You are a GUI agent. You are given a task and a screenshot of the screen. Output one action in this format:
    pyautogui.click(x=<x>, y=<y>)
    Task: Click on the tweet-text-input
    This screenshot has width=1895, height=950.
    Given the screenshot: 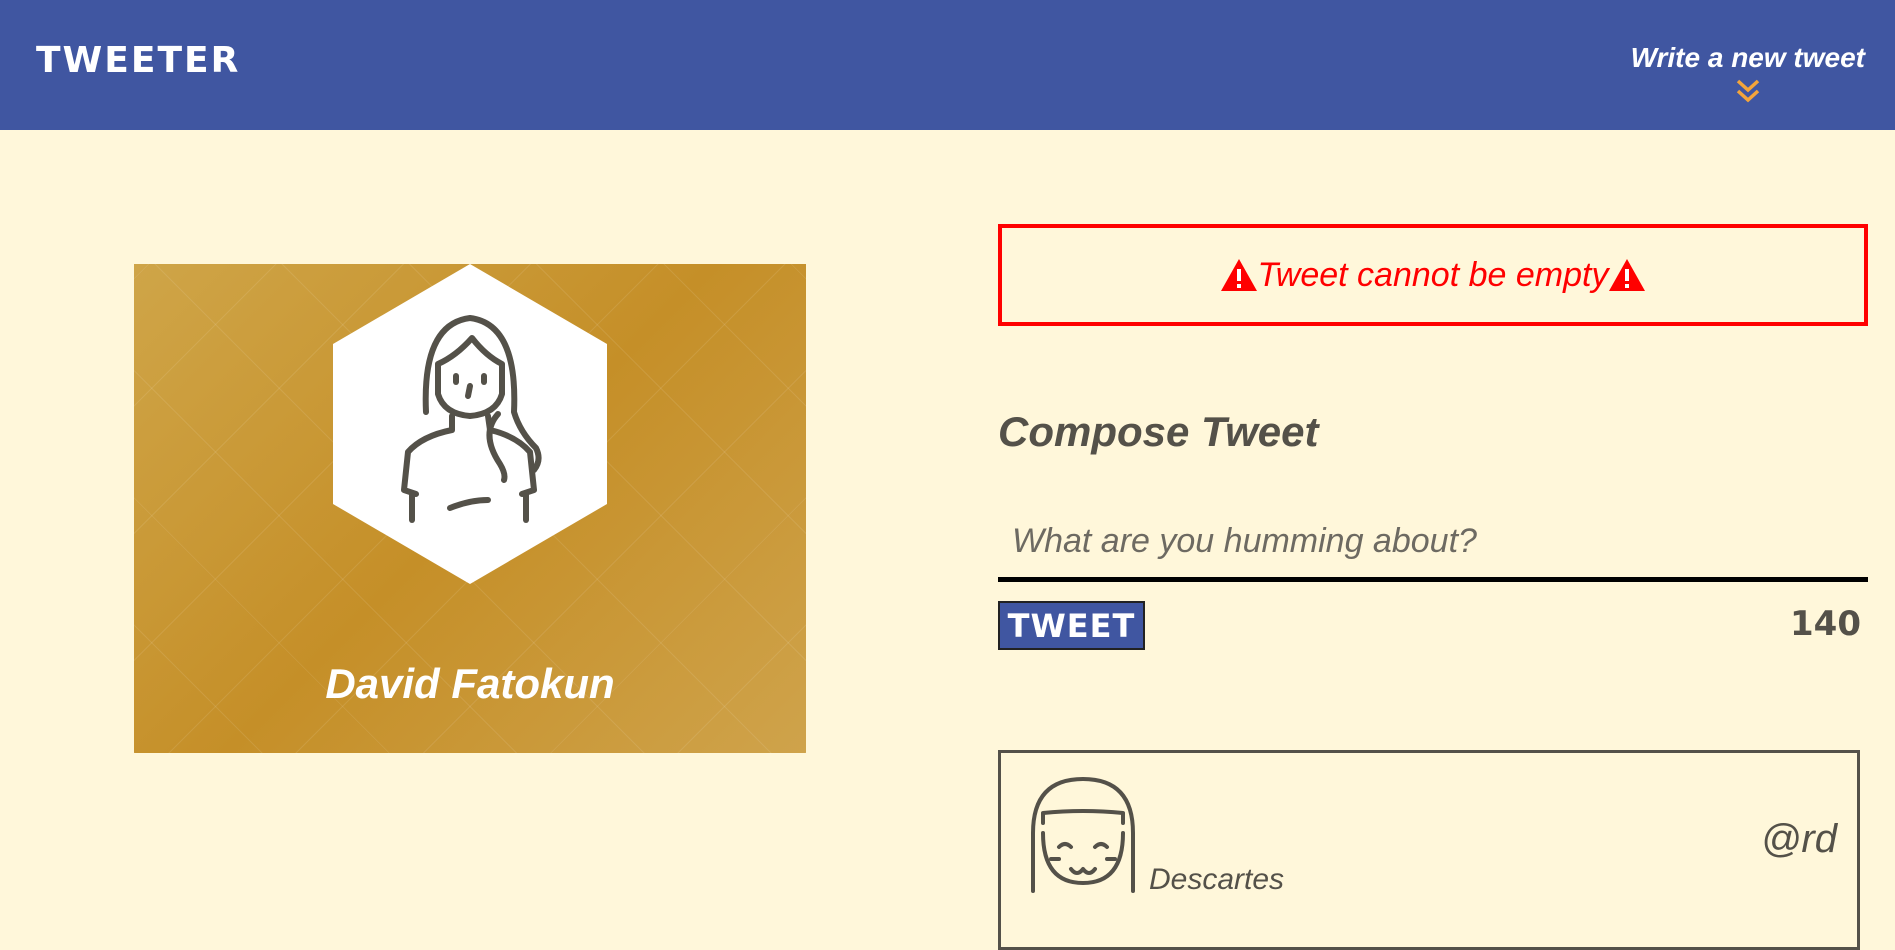 What is the action you would take?
    pyautogui.click(x=1433, y=544)
    